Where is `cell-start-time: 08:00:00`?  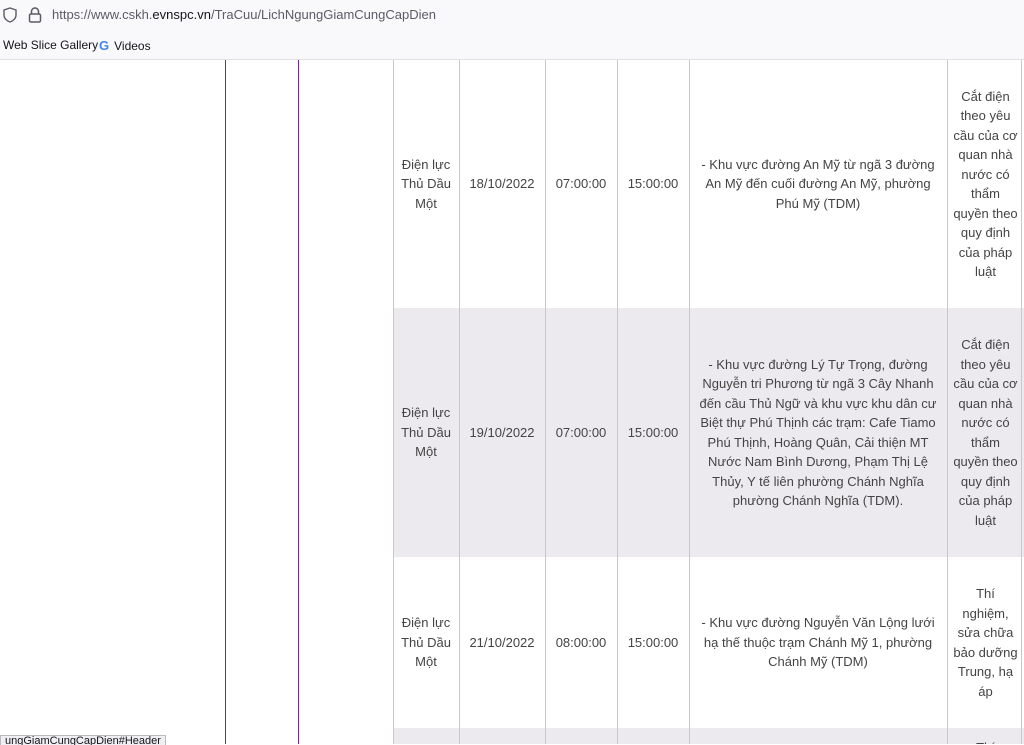
cell-start-time: 08:00:00 is located at coordinates (581, 642).